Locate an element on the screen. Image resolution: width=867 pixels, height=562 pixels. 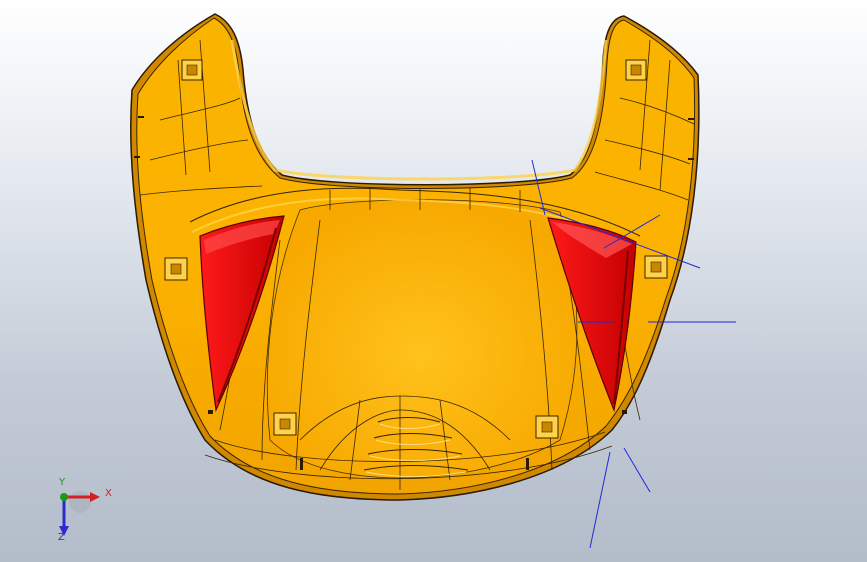
mount-boss-mid-right is located at coordinates (656, 267).